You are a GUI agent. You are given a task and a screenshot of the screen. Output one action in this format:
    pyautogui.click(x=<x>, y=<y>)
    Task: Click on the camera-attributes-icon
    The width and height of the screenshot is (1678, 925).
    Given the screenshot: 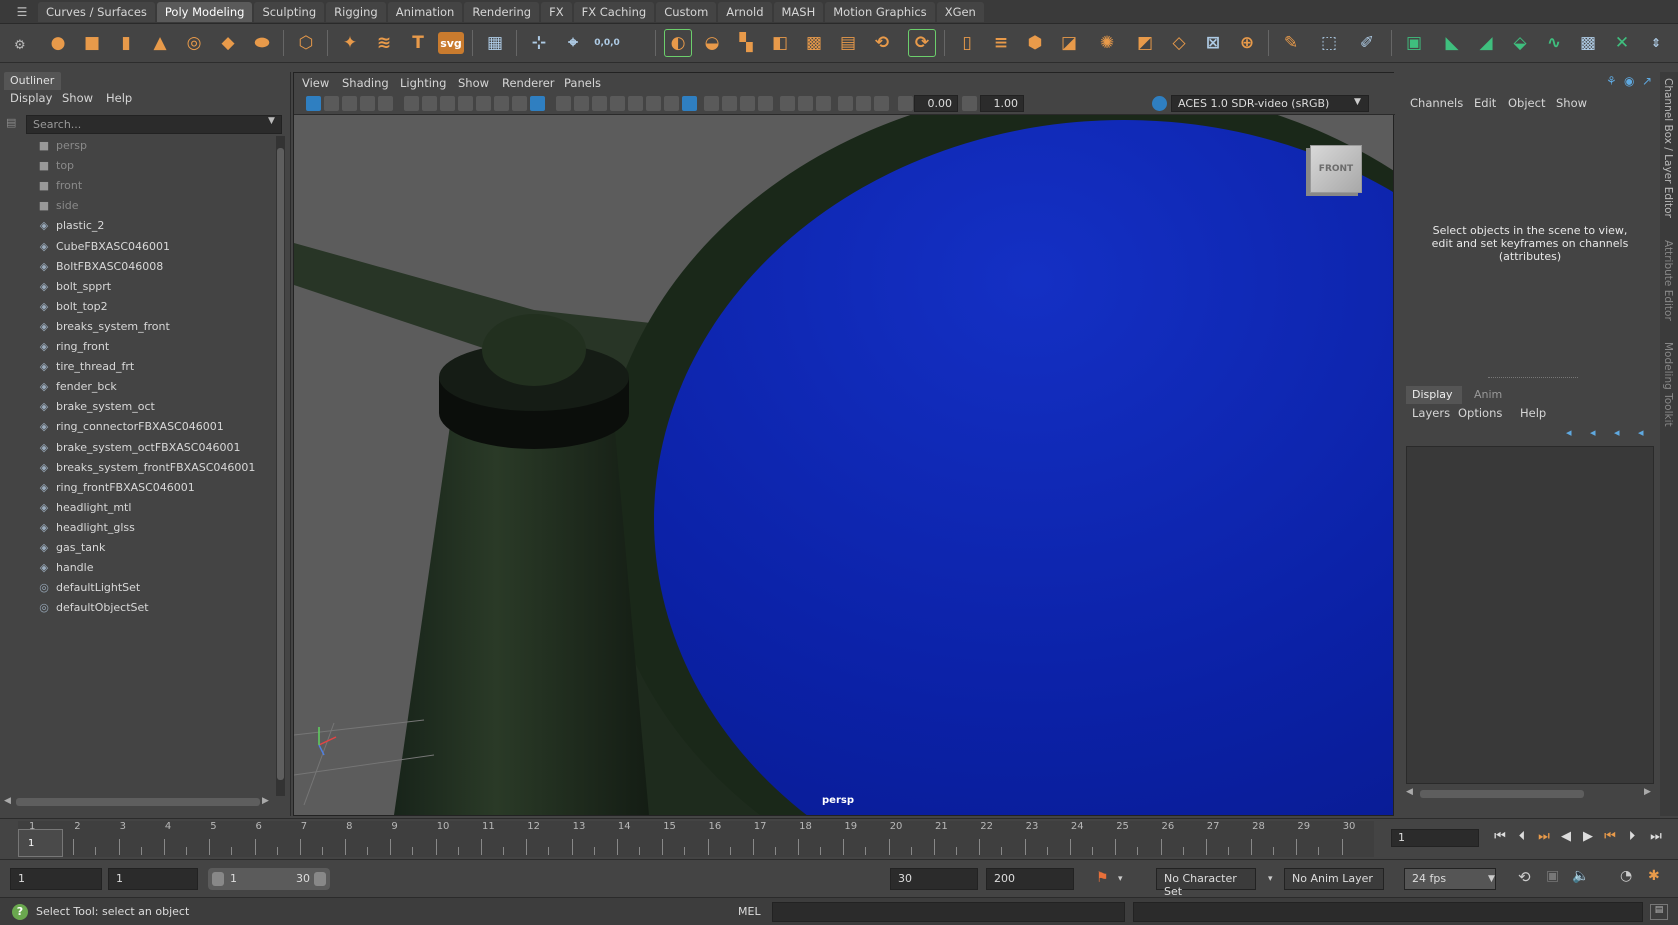 What is the action you would take?
    pyautogui.click(x=331, y=103)
    